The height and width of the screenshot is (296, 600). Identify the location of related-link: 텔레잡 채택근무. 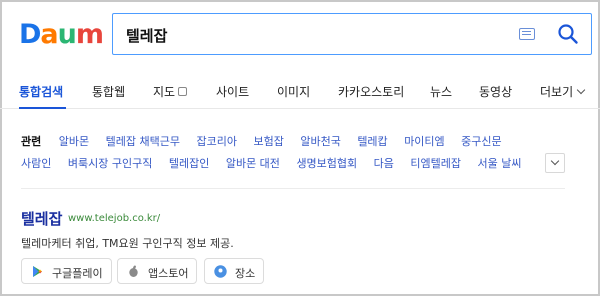
(143, 141).